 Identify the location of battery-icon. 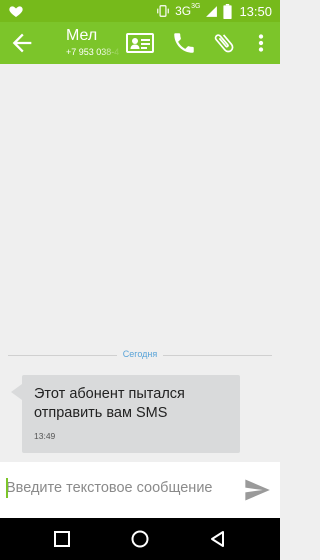
(228, 11).